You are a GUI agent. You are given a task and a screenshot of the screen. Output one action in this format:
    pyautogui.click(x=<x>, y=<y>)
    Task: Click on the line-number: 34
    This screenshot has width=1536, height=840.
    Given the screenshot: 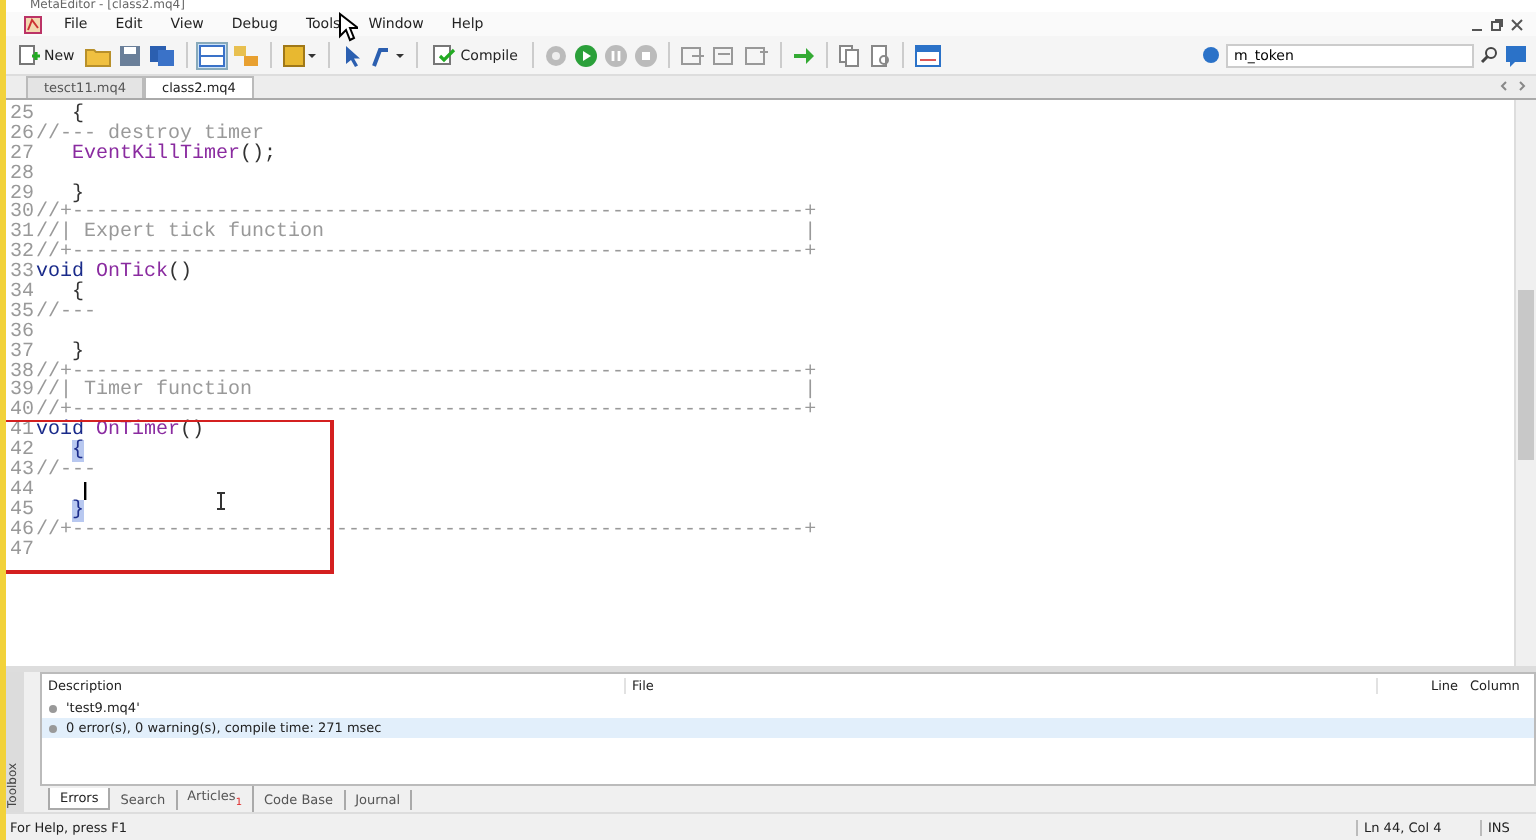 What is the action you would take?
    pyautogui.click(x=21, y=294)
    